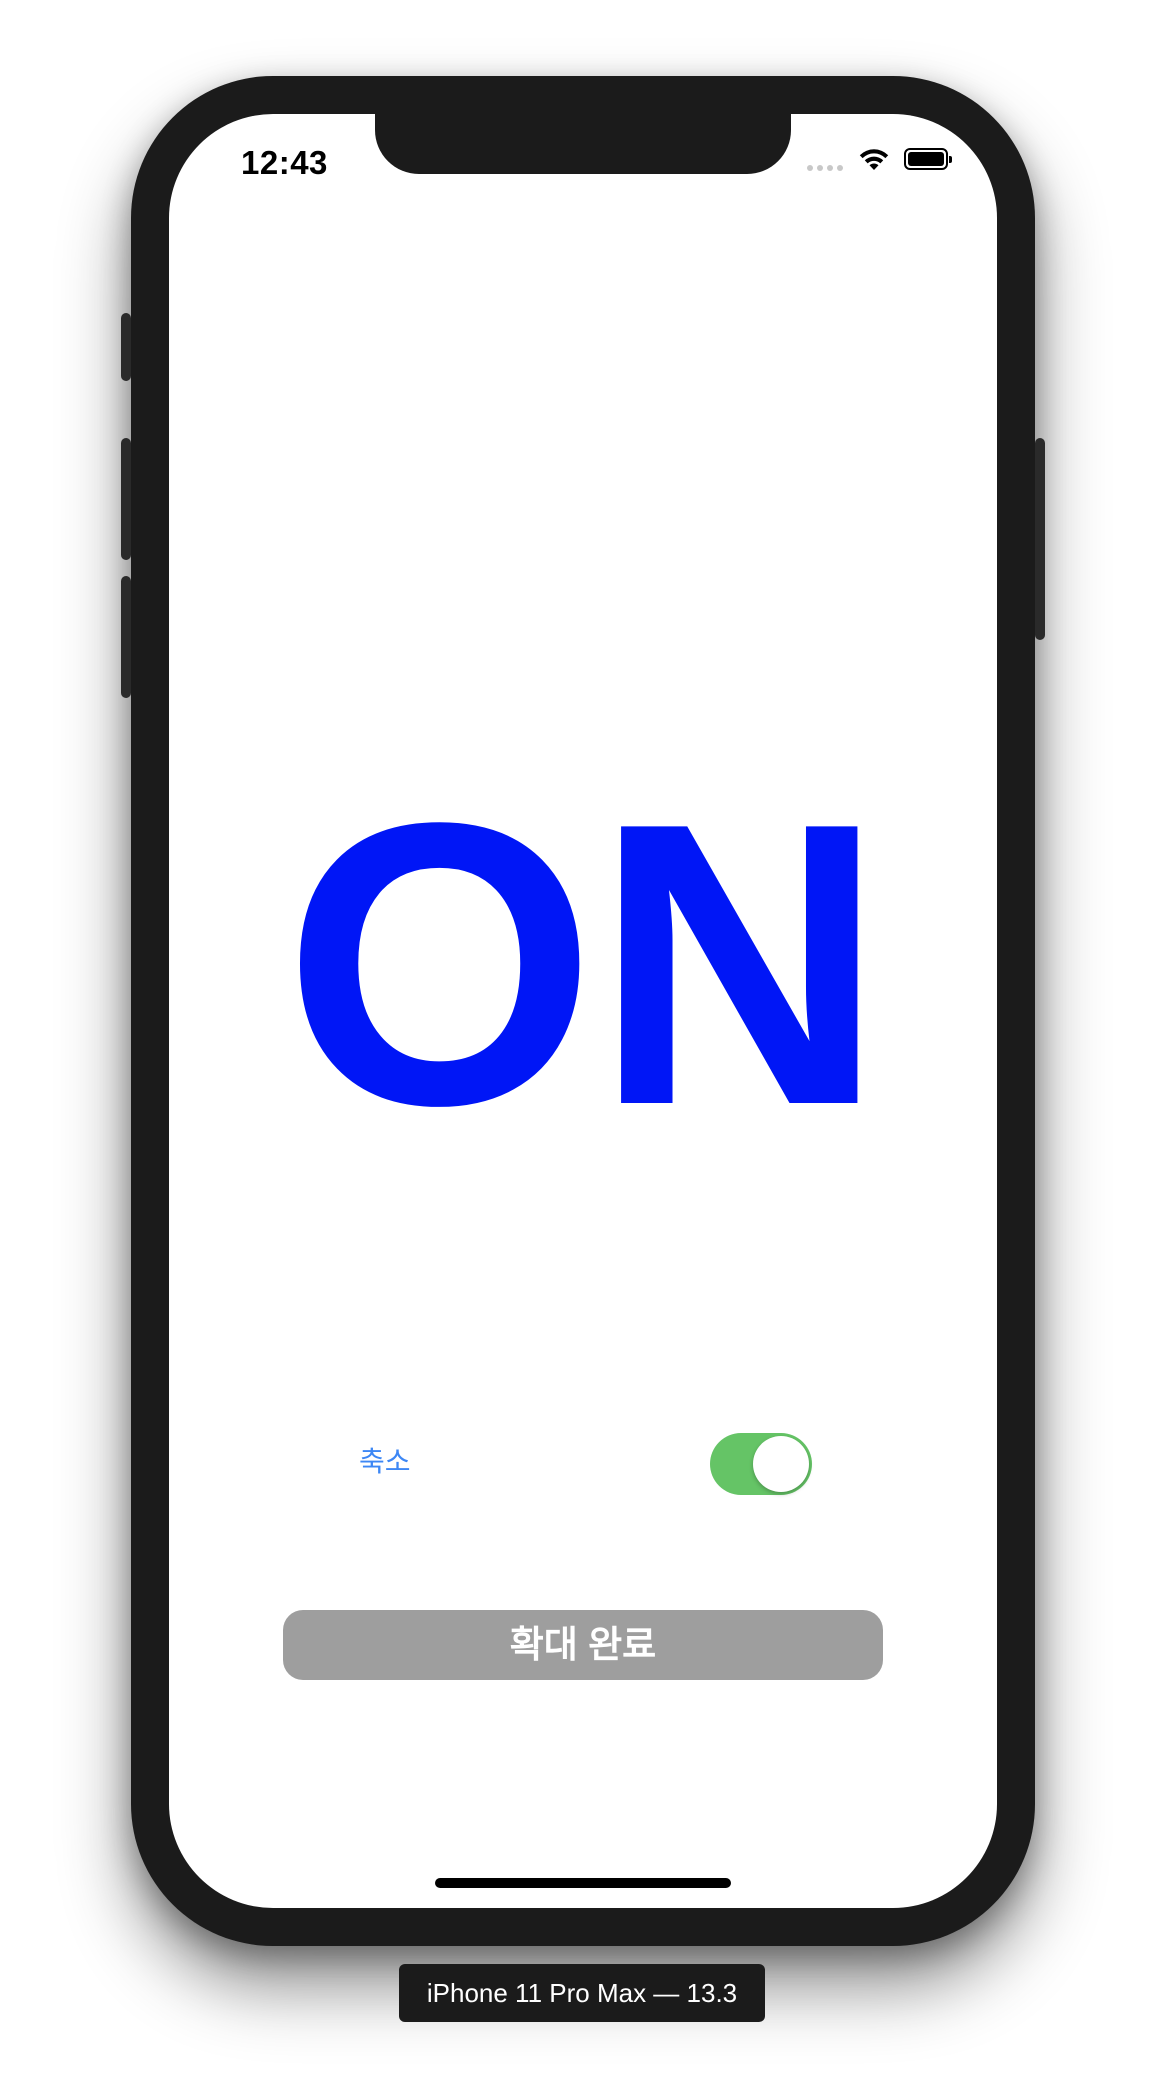 The height and width of the screenshot is (2096, 1168). Describe the element at coordinates (583, 1645) in the screenshot. I see `zoom-done-button: 확대 완료` at that location.